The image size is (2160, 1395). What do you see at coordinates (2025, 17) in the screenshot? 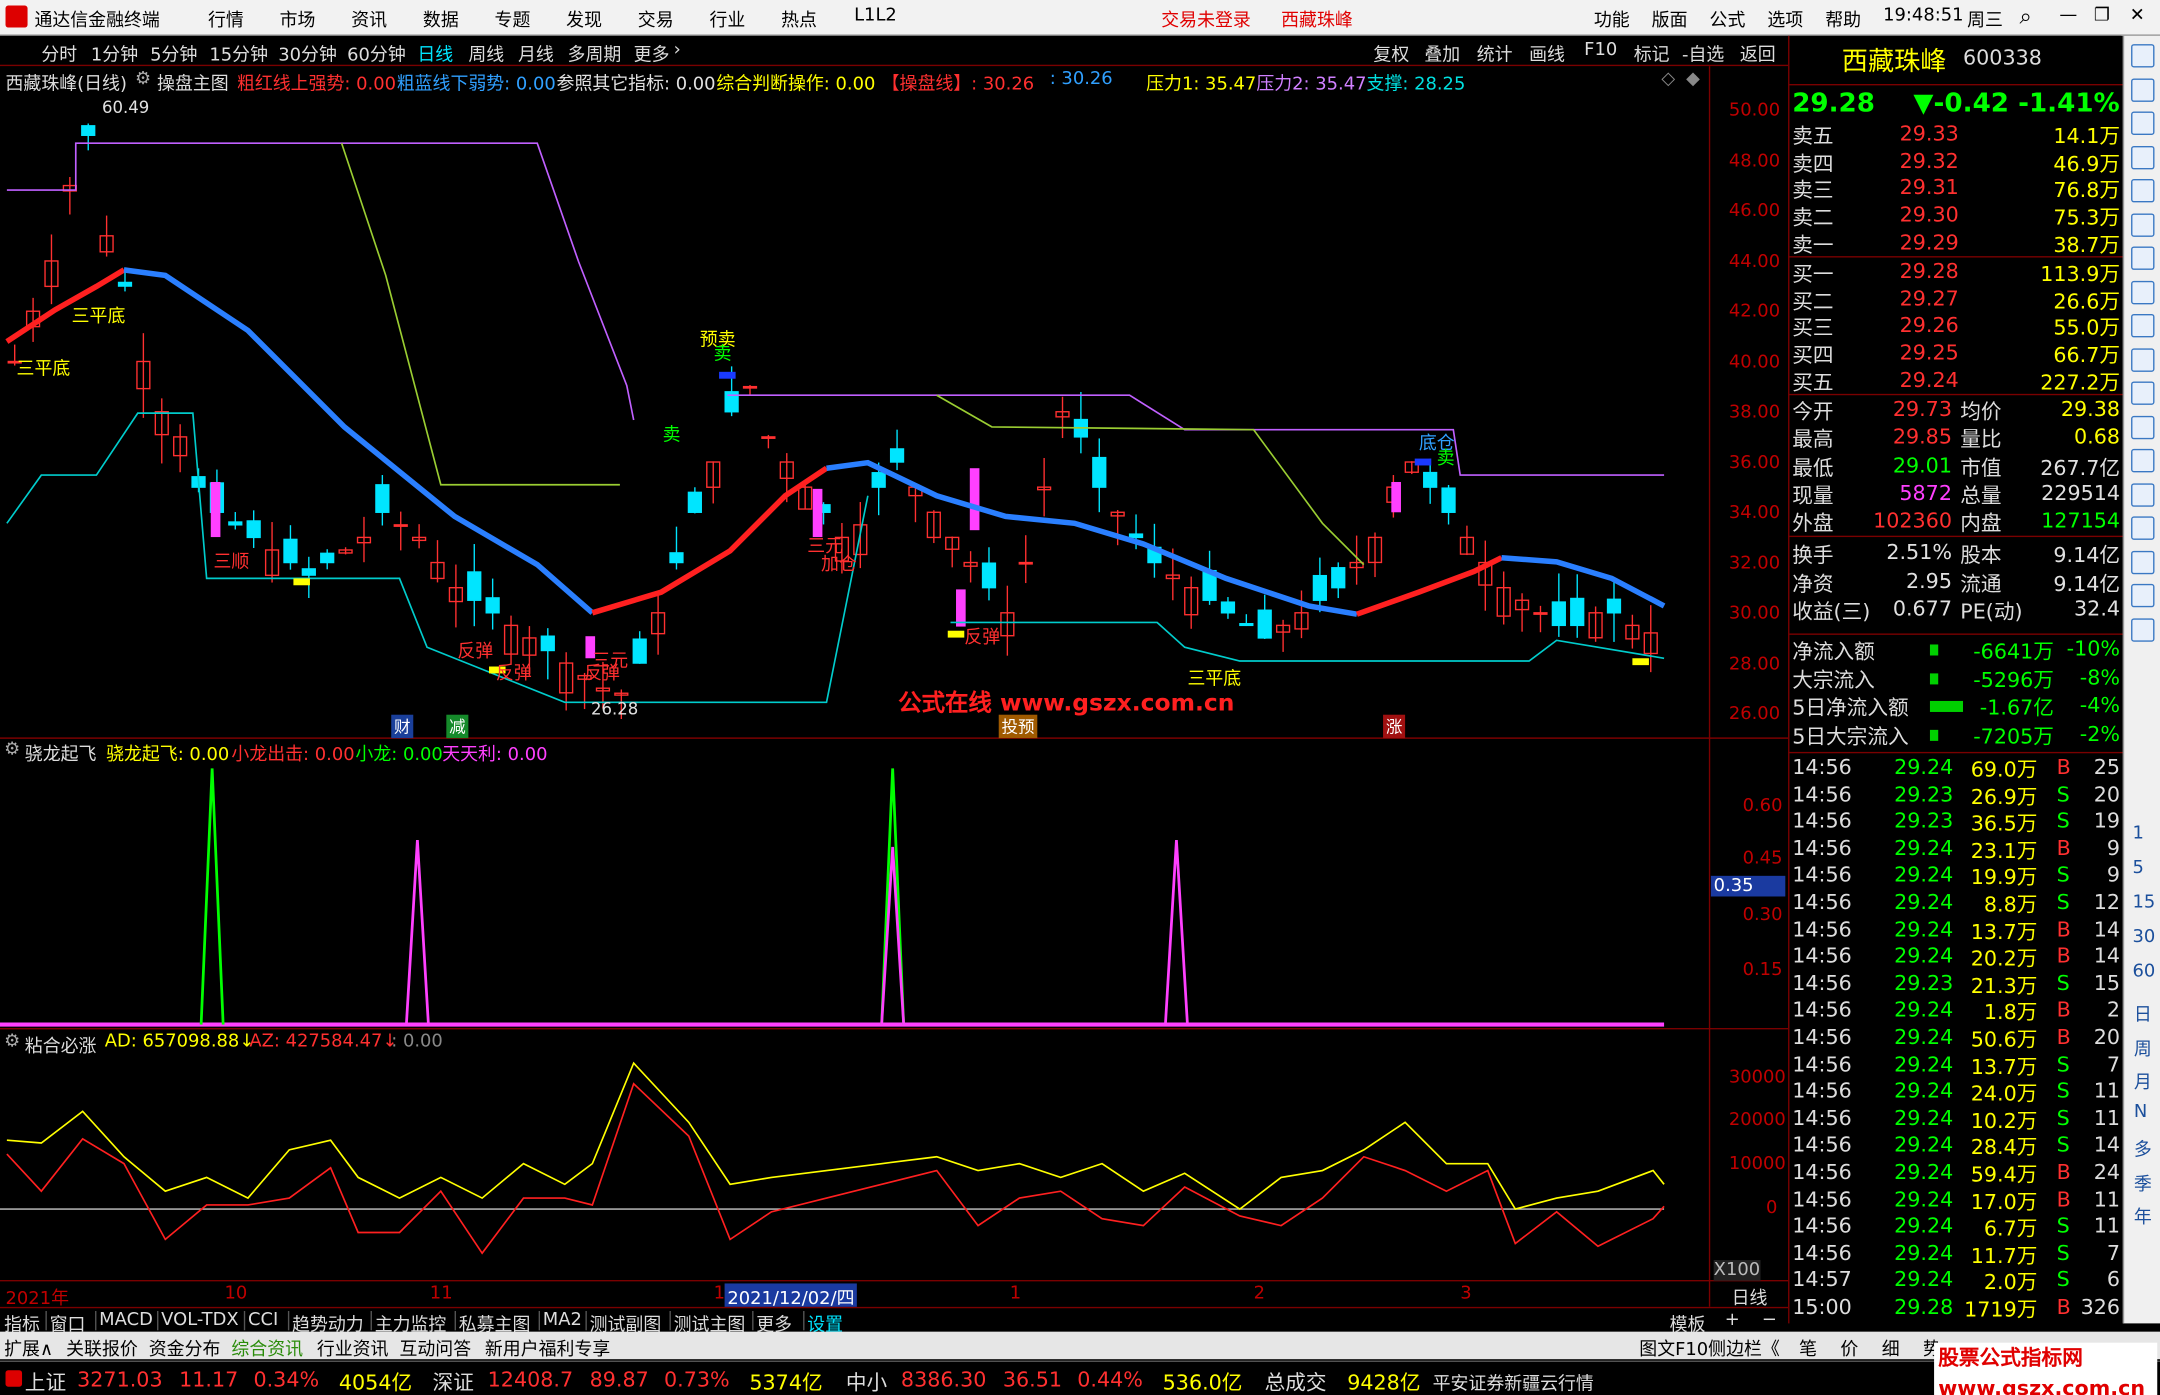
I see `search-icon: ⌕` at bounding box center [2025, 17].